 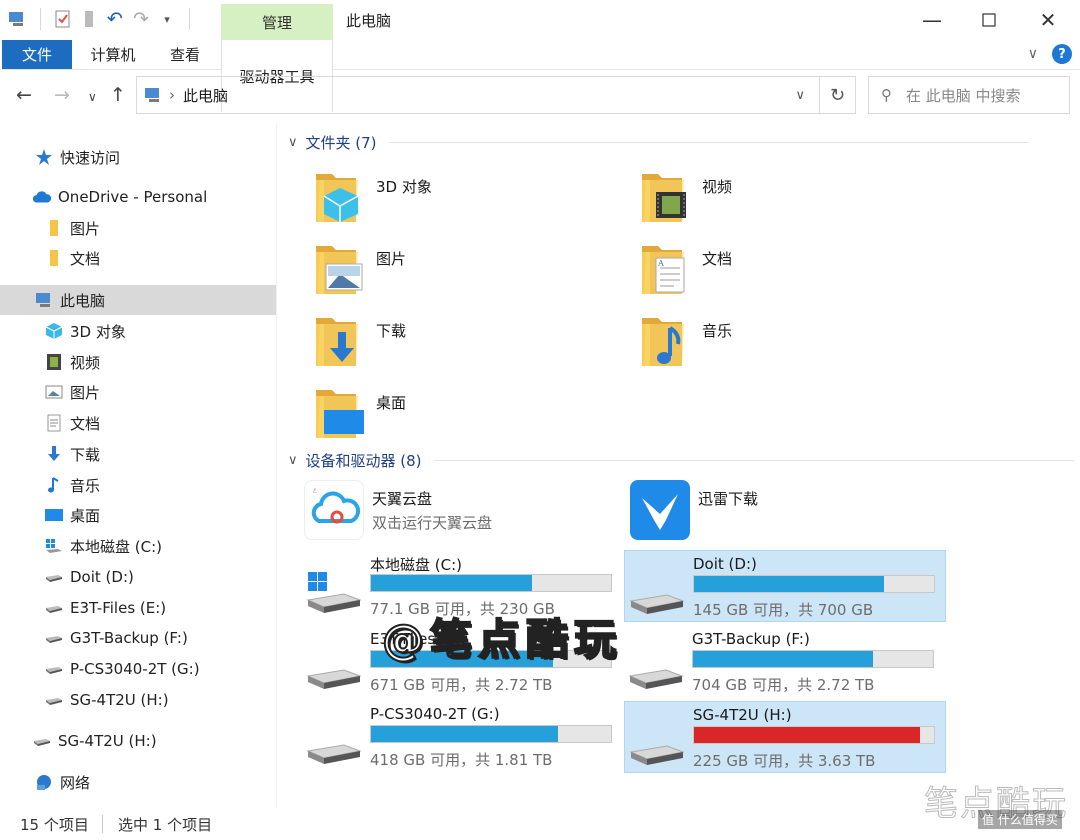 What do you see at coordinates (62, 95) in the screenshot?
I see `forward-arrow-icon: →` at bounding box center [62, 95].